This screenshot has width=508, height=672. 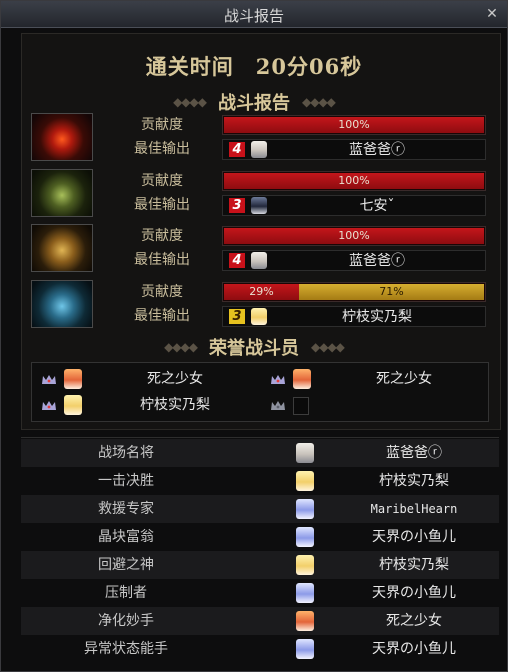 What do you see at coordinates (62, 248) in the screenshot?
I see `gold-mech-portrait` at bounding box center [62, 248].